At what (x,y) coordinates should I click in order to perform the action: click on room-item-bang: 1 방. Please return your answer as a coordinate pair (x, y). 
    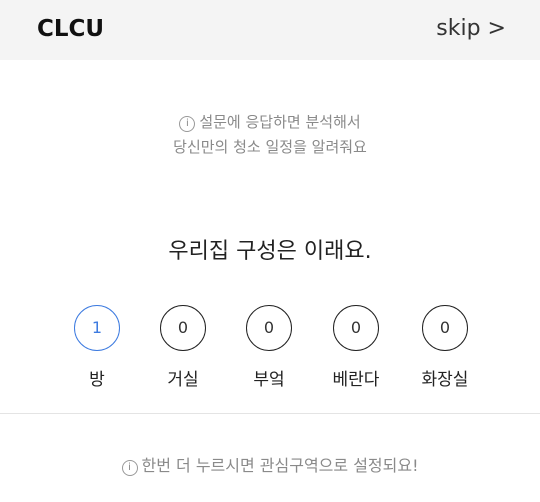
    Looking at the image, I should click on (97, 347).